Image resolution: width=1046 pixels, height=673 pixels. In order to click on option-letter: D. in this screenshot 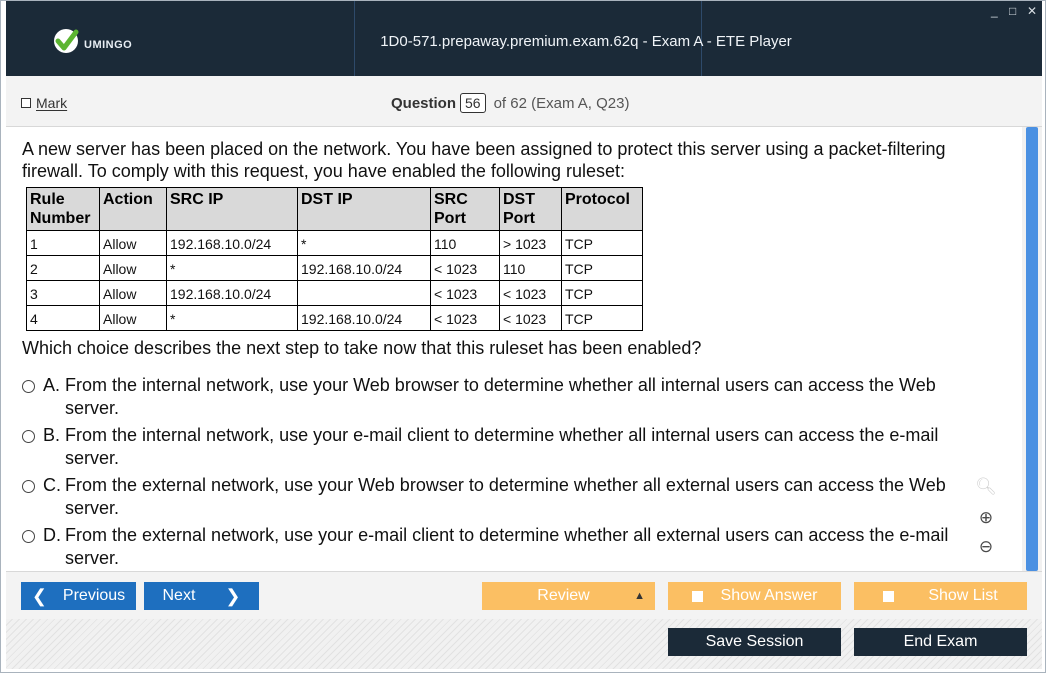, I will do `click(52, 535)`.